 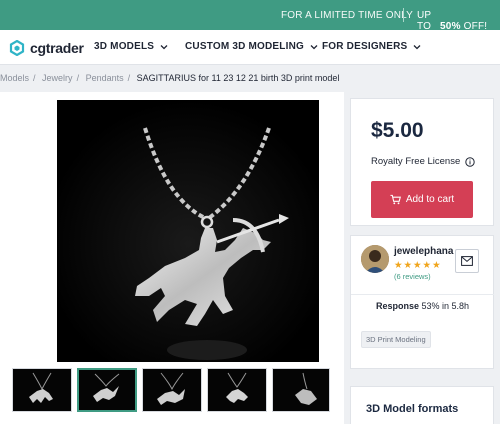 What do you see at coordinates (396, 339) in the screenshot?
I see `skill-tag: 3D Print Modeling` at bounding box center [396, 339].